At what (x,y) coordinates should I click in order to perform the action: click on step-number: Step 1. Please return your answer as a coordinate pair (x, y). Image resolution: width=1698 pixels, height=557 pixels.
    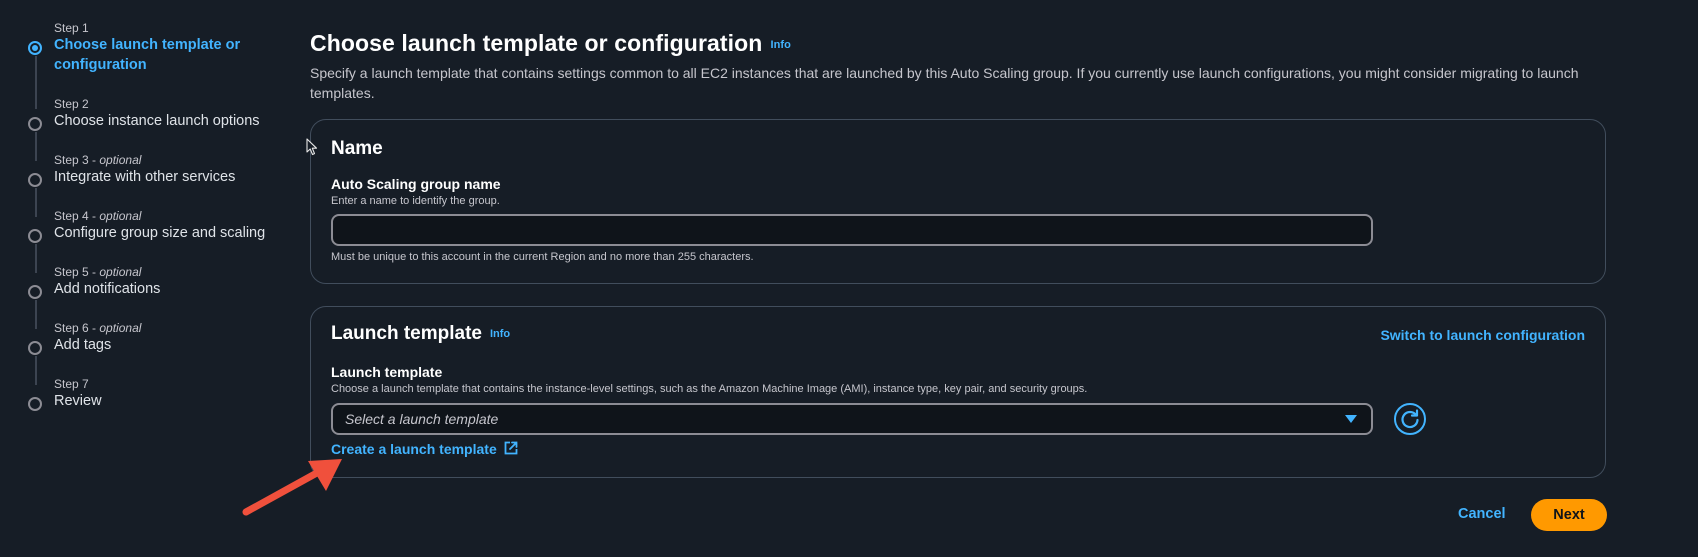
    Looking at the image, I should click on (71, 28).